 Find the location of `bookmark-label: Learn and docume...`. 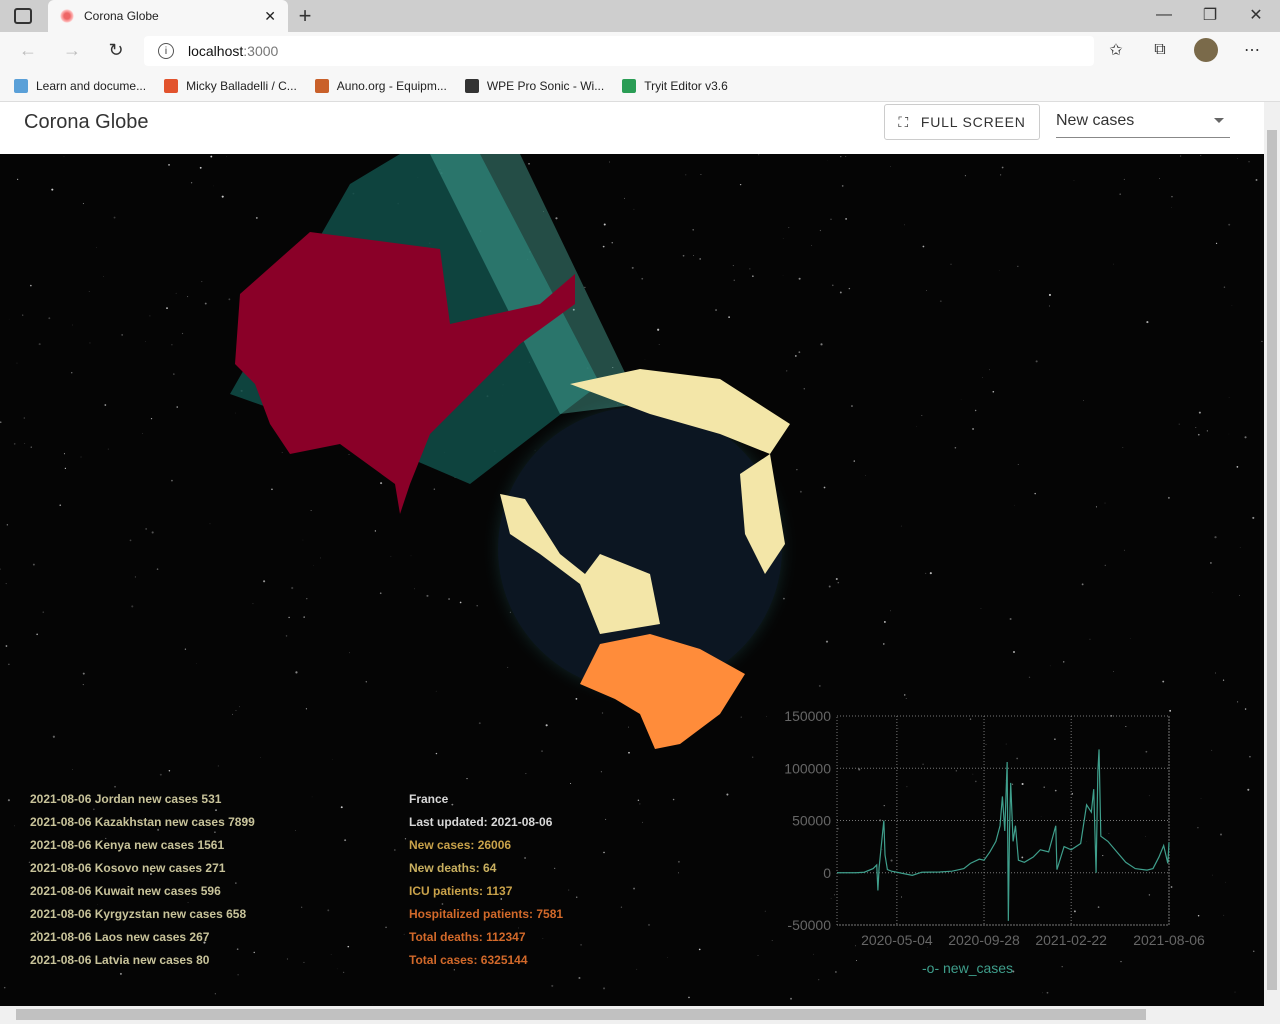

bookmark-label: Learn and docume... is located at coordinates (91, 85).